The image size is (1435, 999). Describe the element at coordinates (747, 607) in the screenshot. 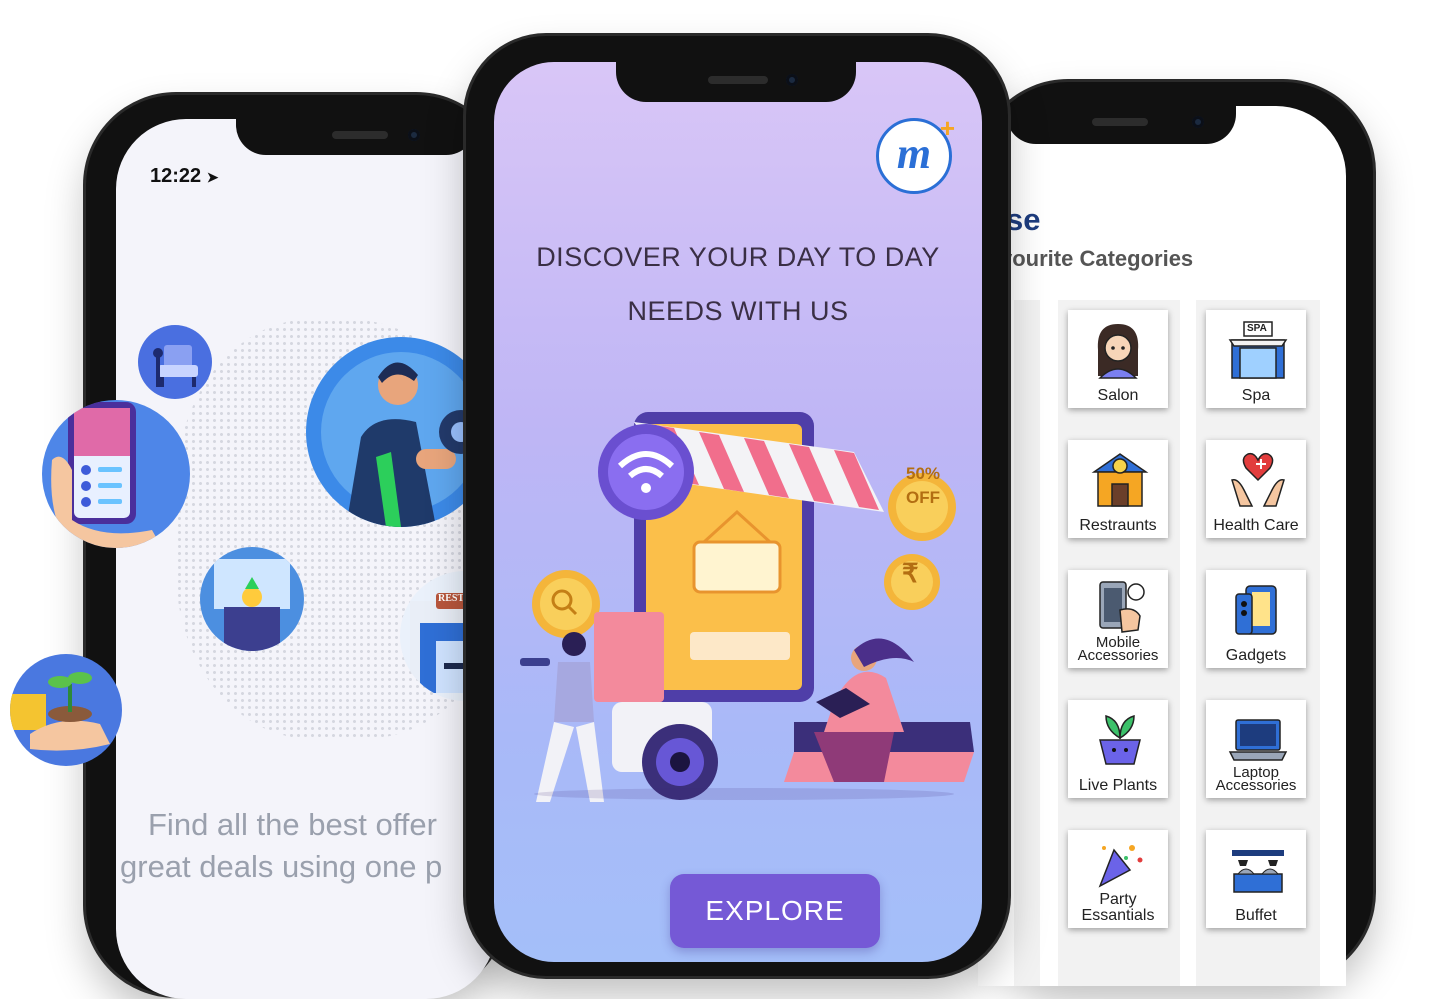

I see `shopping-illustration` at that location.